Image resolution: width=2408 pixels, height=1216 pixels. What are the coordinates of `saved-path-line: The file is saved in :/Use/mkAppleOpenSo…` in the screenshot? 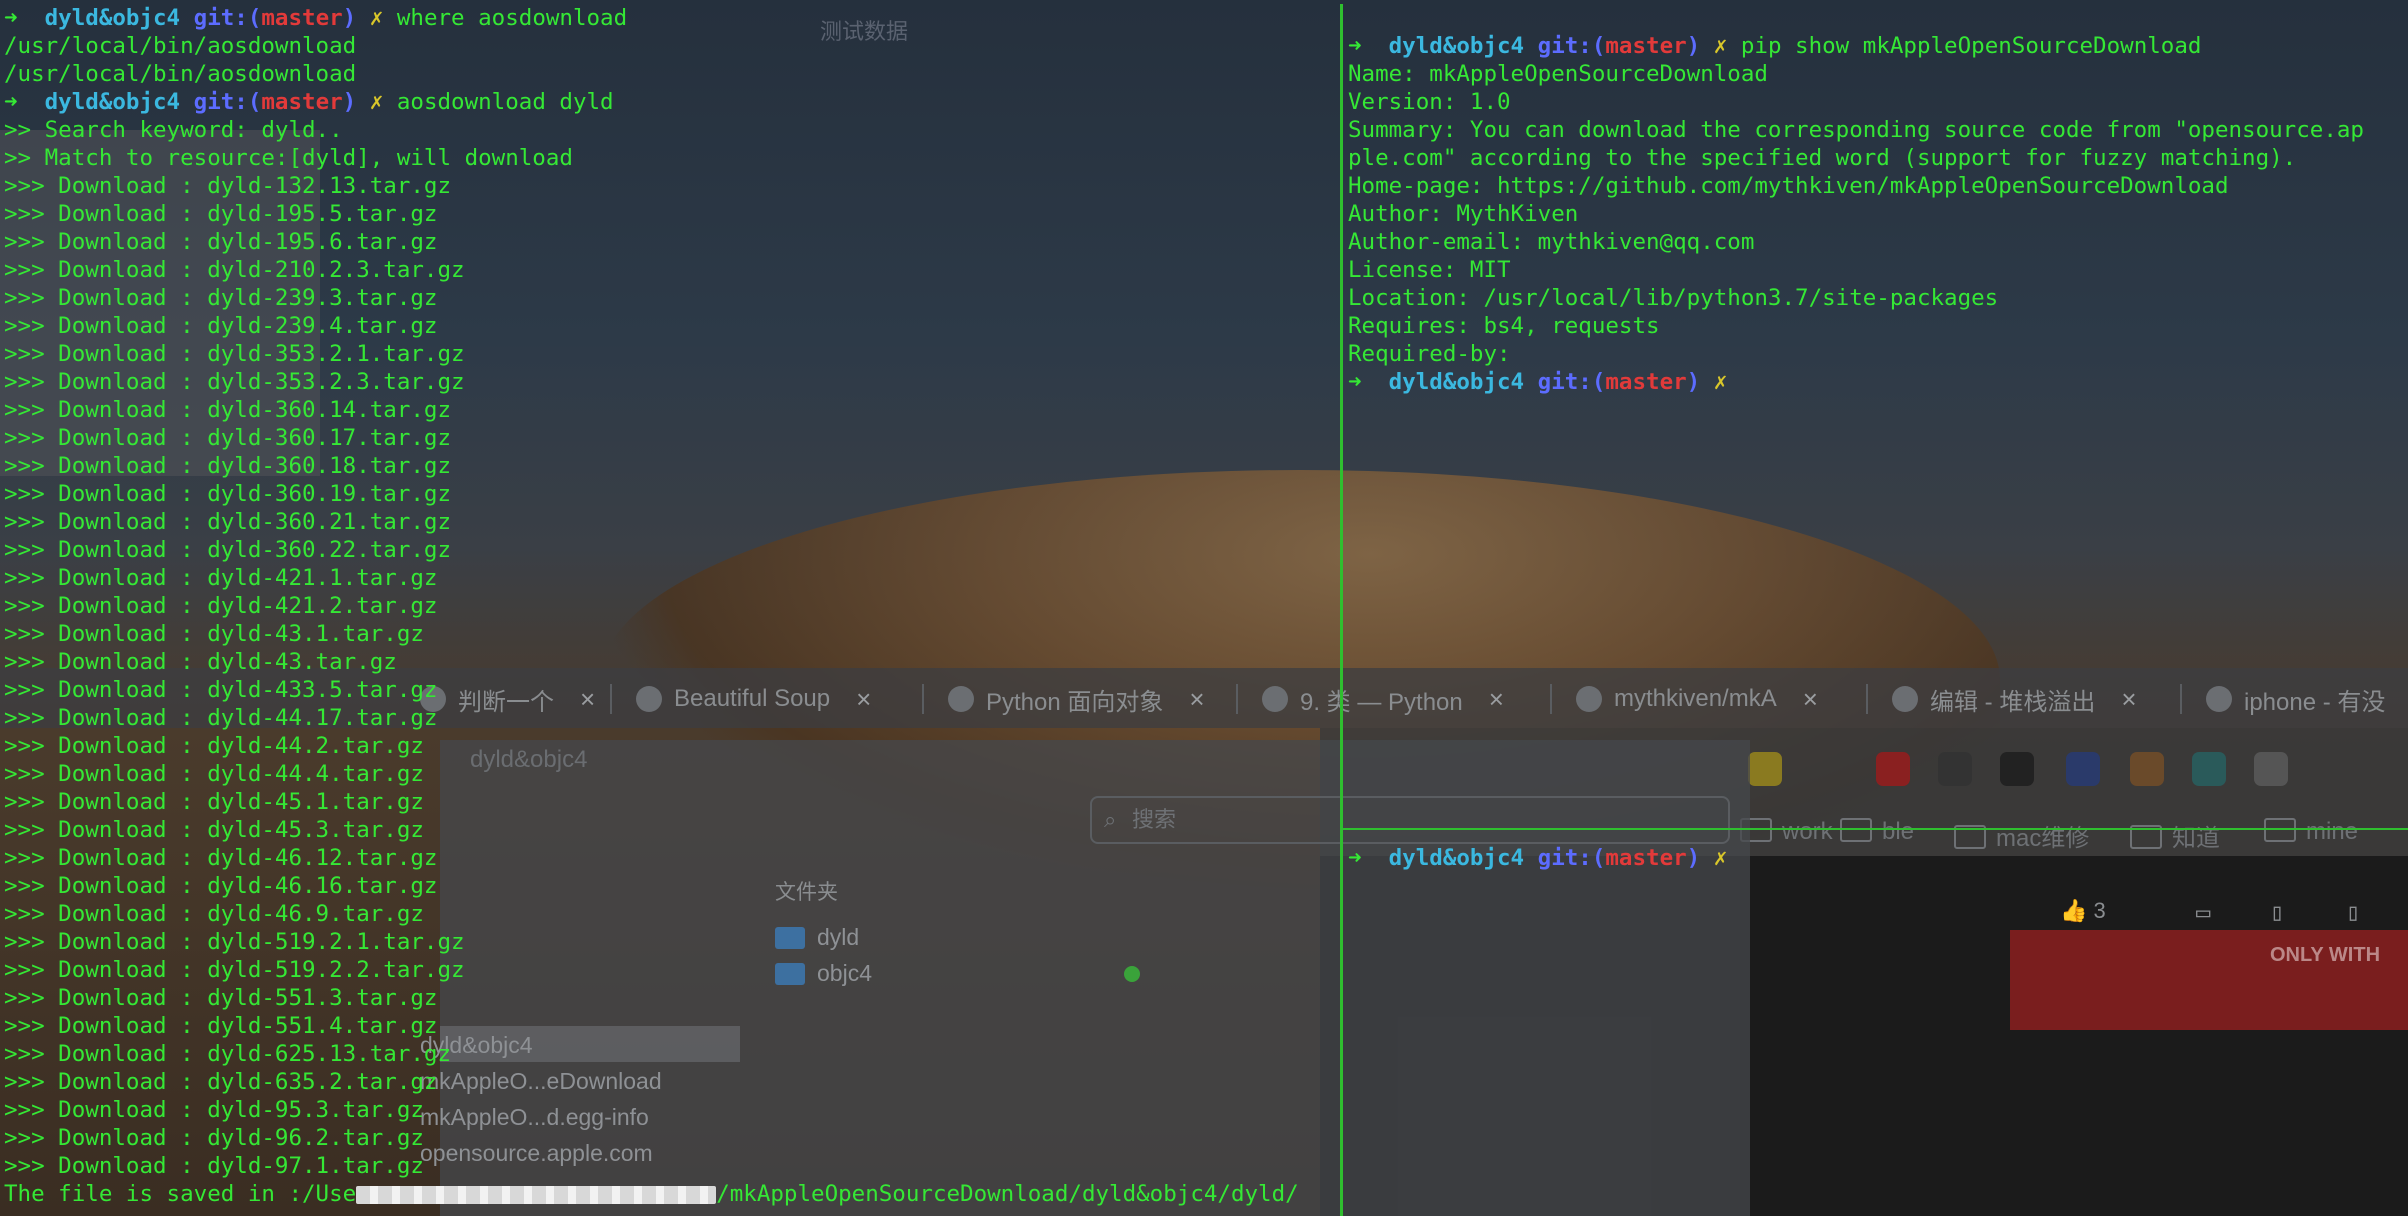 It's located at (651, 1194).